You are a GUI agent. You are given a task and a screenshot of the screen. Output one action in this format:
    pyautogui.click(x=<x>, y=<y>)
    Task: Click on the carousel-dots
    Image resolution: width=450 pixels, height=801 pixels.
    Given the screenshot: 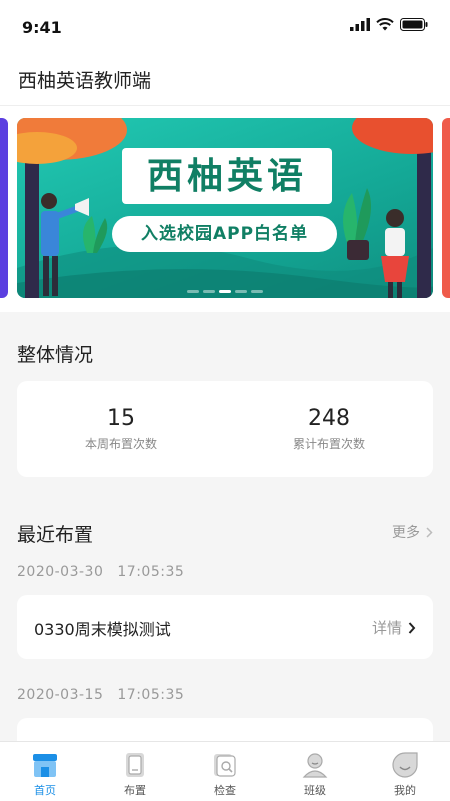 What is the action you would take?
    pyautogui.click(x=225, y=291)
    